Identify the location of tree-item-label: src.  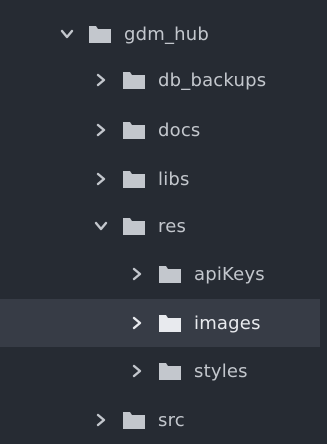
(171, 420).